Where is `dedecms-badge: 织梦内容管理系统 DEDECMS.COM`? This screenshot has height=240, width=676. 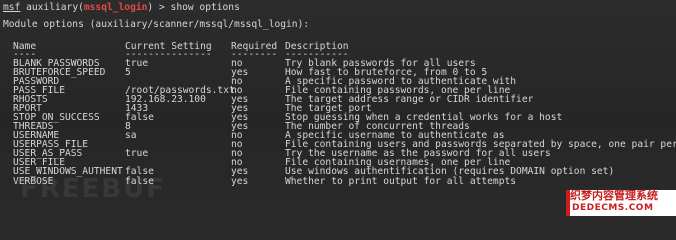 dedecms-badge: 织梦内容管理系统 DEDECMS.COM is located at coordinates (621, 203).